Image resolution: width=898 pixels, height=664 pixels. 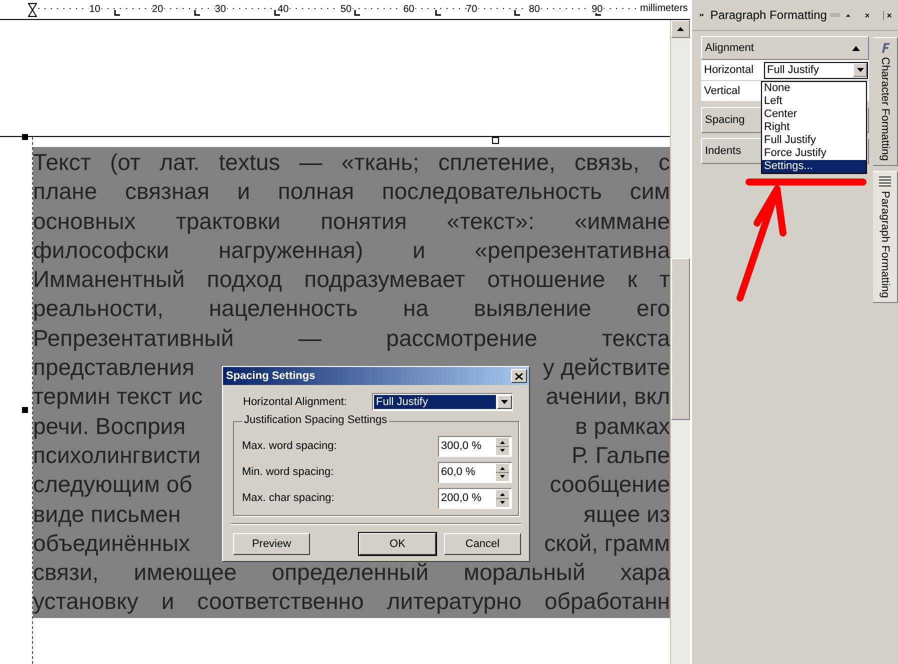 I want to click on text-line: представления, so click(x=113, y=367).